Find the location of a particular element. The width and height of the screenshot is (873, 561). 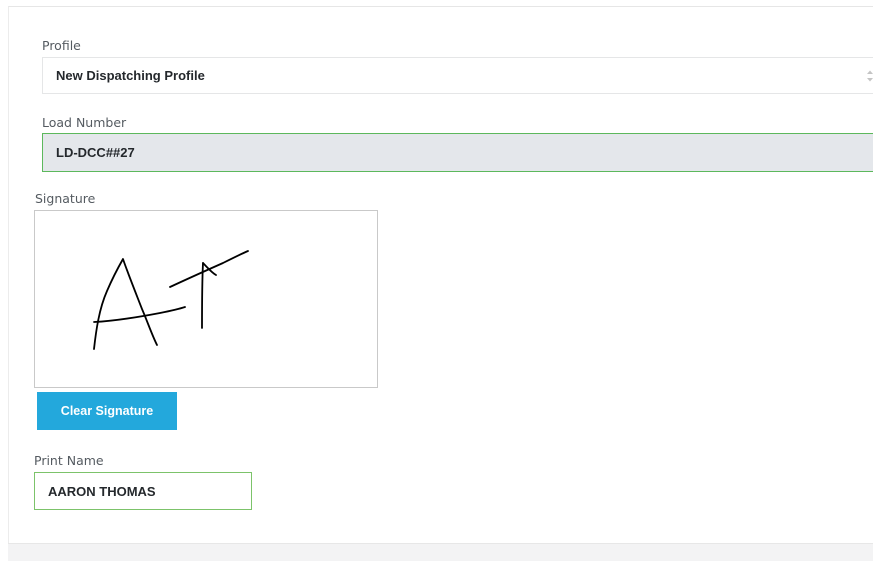

load-number-field: LD-DCC##27 is located at coordinates (457, 152).